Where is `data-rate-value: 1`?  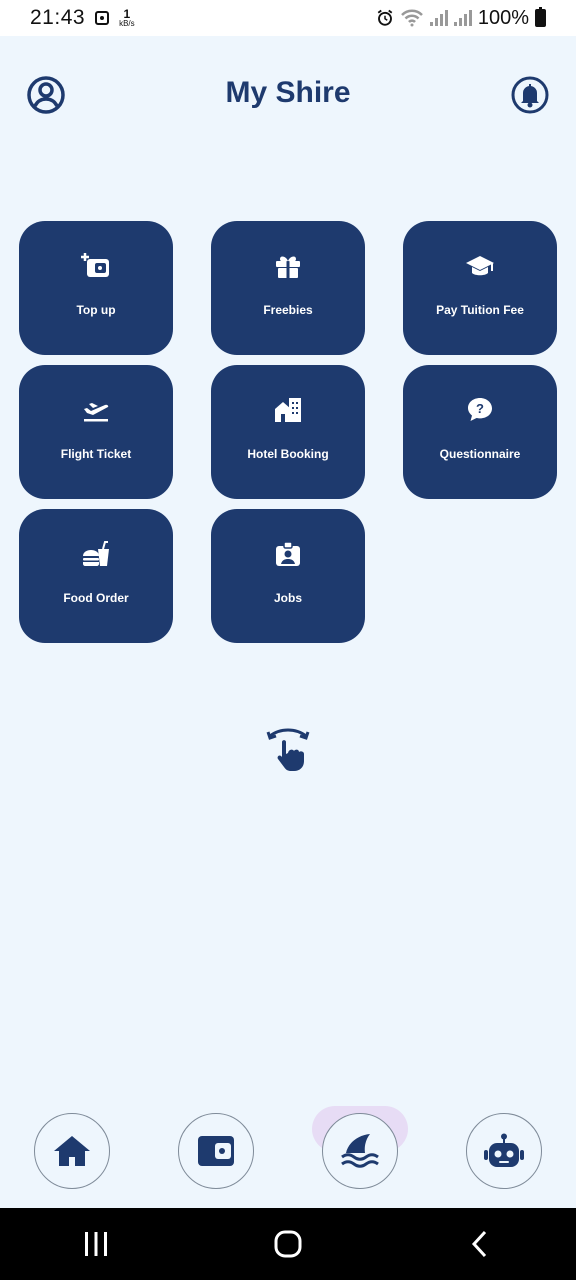
data-rate-value: 1 is located at coordinates (127, 13).